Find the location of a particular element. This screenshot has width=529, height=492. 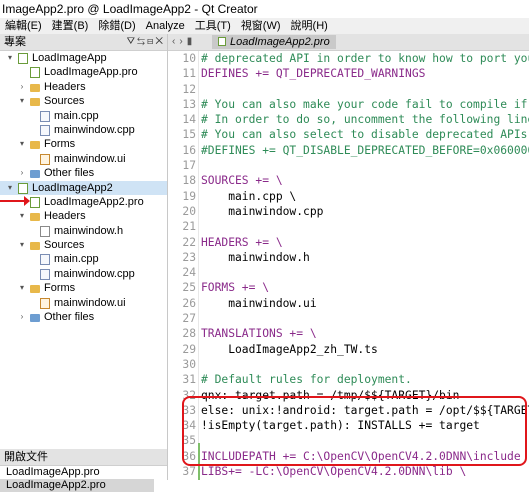

code-line: 22 HEADERS += \ is located at coordinates (348, 242).